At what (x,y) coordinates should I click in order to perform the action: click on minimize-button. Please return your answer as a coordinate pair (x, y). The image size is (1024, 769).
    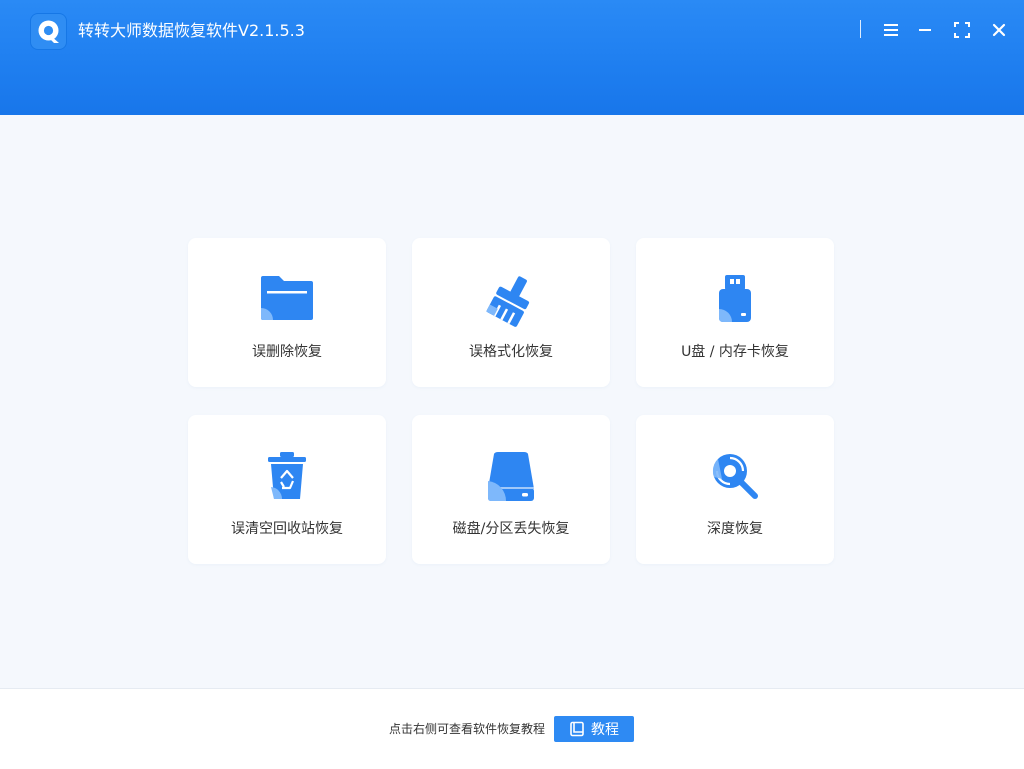
    Looking at the image, I should click on (925, 30).